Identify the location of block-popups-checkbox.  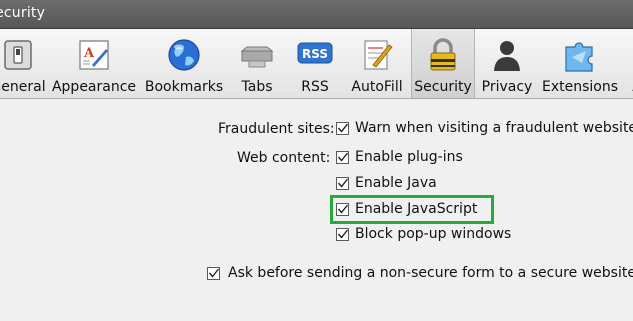
(342, 234).